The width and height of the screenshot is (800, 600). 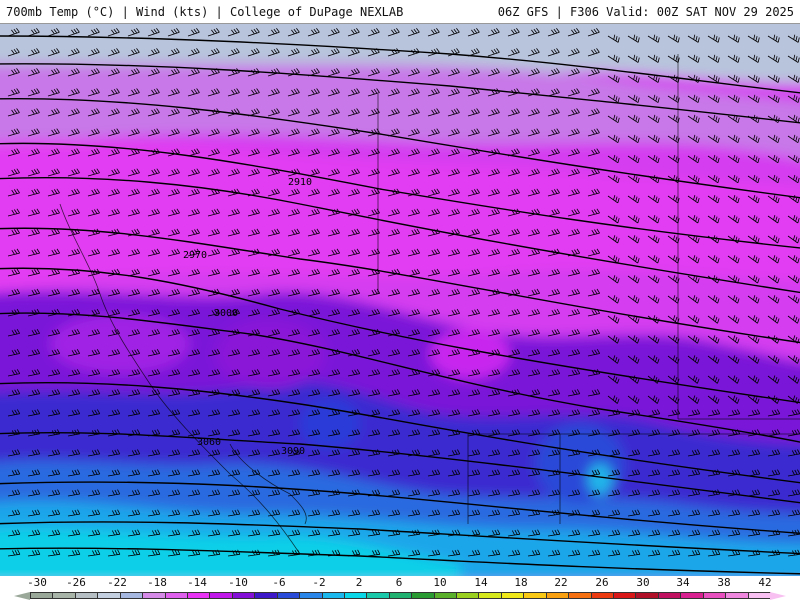 I want to click on colorbar-tick-label: 22, so click(x=561, y=582).